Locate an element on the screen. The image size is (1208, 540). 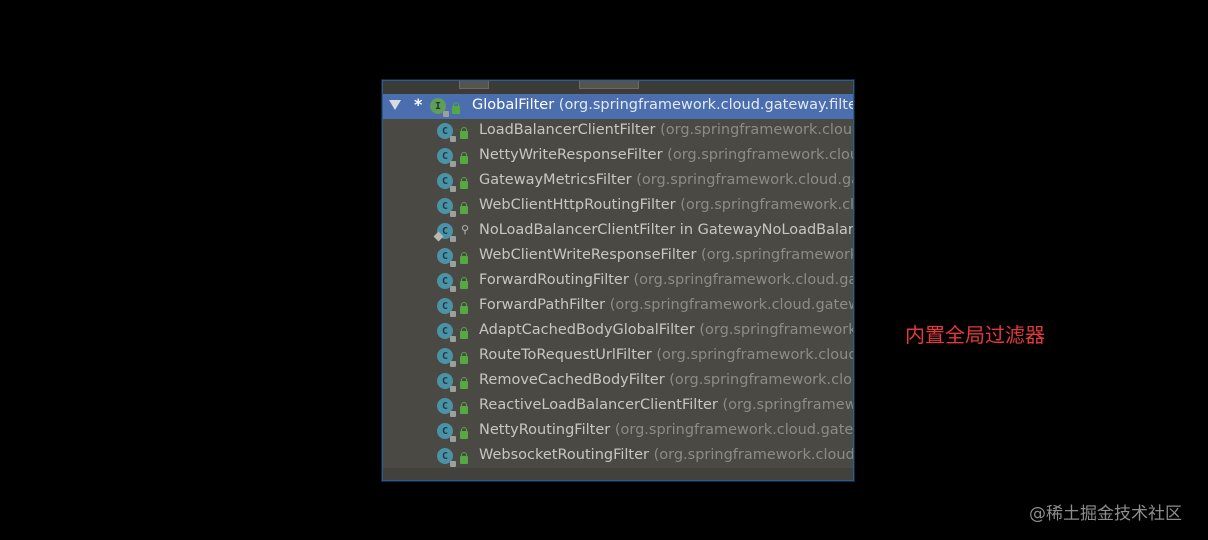
toolbar-button is located at coordinates (474, 85).